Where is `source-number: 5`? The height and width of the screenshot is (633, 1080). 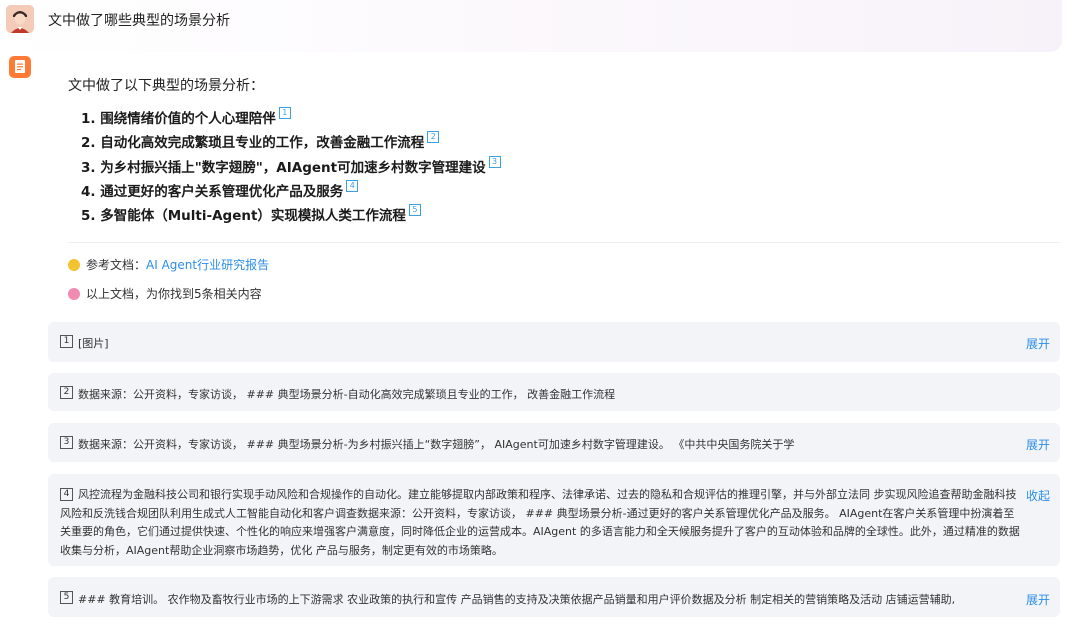
source-number: 5 is located at coordinates (66, 597).